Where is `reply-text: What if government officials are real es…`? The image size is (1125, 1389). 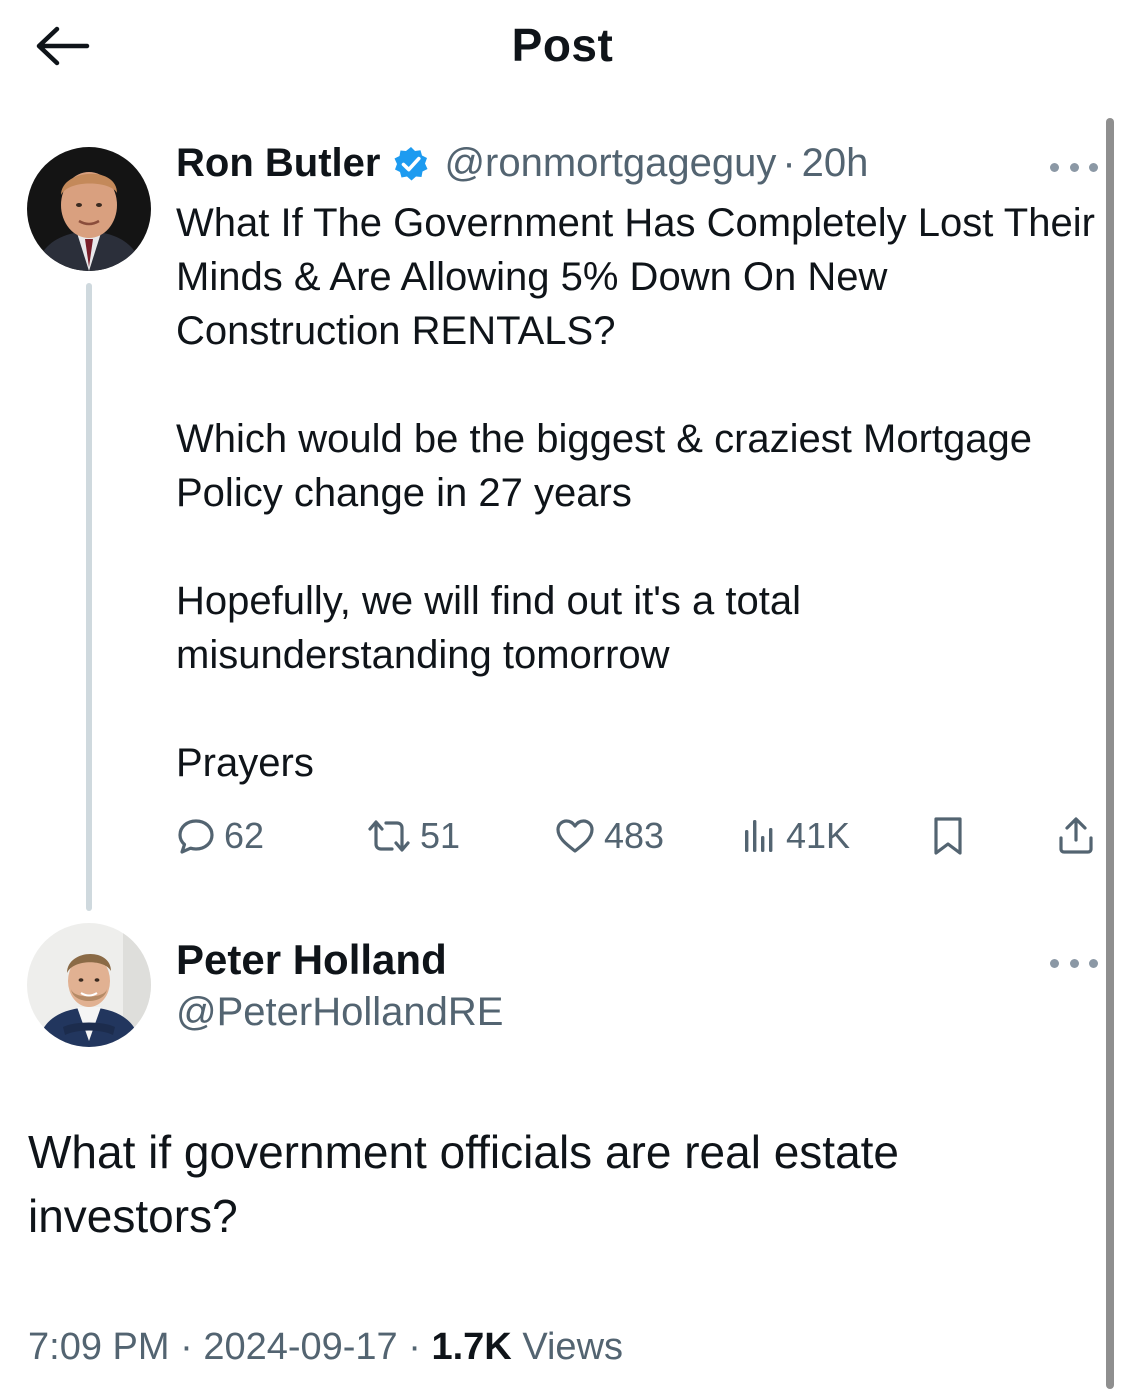 reply-text: What if government officials are real es… is located at coordinates (464, 1184).